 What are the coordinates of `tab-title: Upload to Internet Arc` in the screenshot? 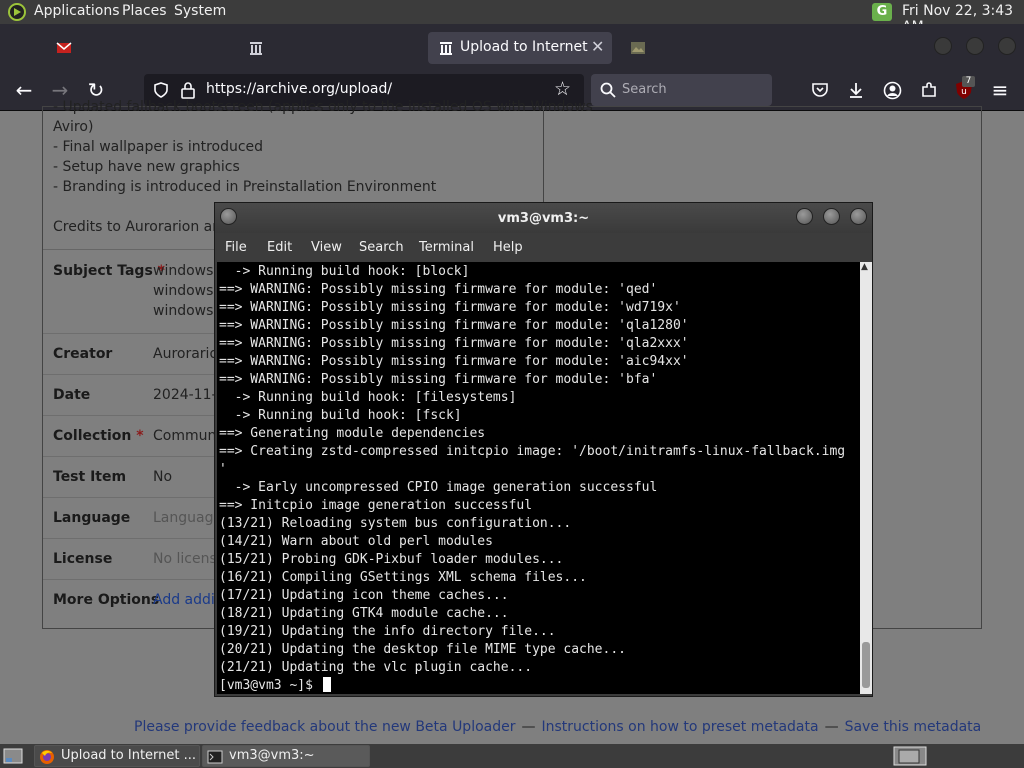 It's located at (524, 47).